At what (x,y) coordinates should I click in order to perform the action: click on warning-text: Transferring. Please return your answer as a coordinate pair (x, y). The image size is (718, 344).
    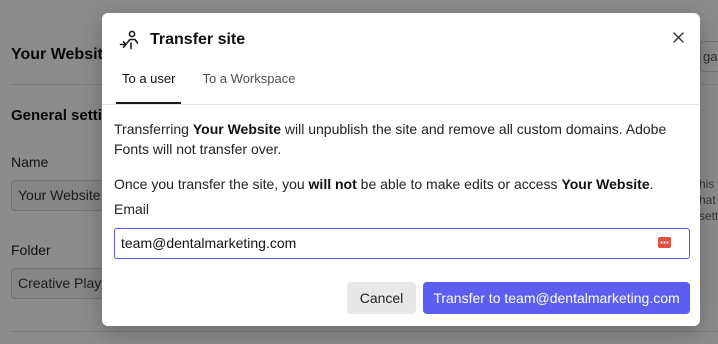
    Looking at the image, I should click on (153, 129).